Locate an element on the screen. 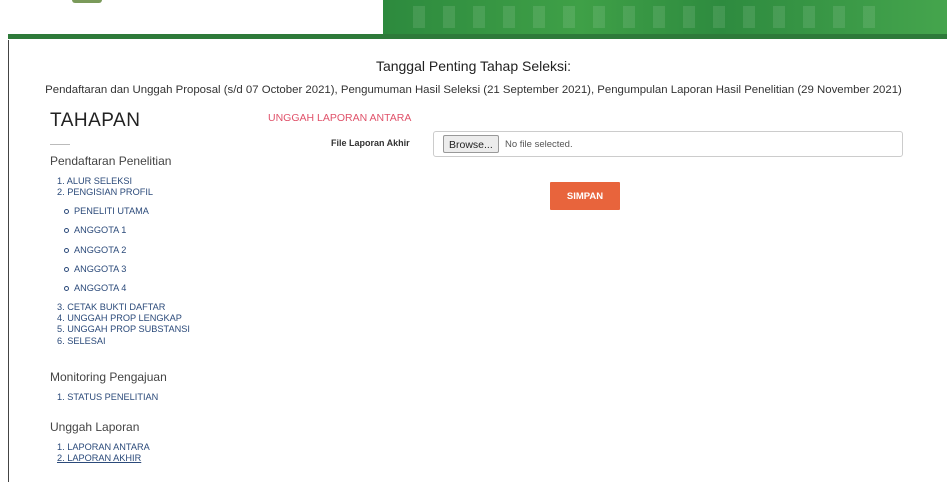 The width and height of the screenshot is (947, 482). file-label: File Laporan Akhir is located at coordinates (370, 143).